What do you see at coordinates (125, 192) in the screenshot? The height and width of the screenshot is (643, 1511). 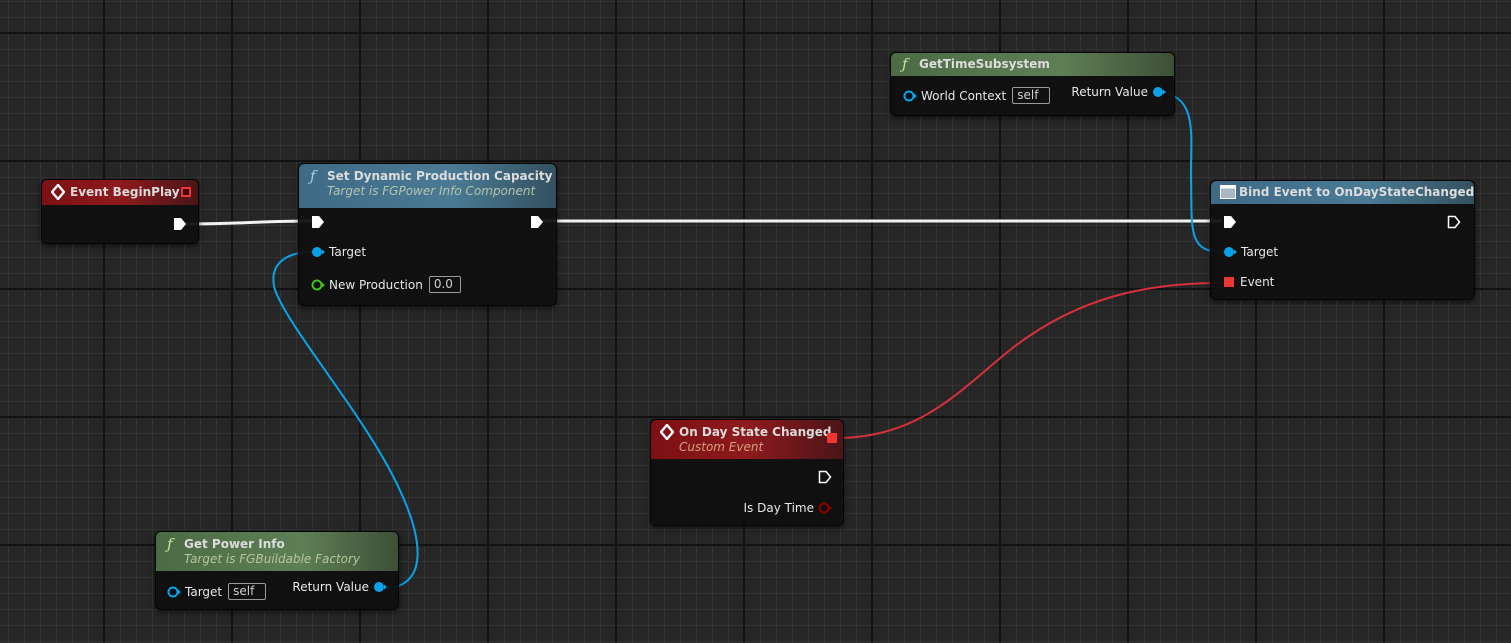 I see `node-title: Event BeginPlay` at bounding box center [125, 192].